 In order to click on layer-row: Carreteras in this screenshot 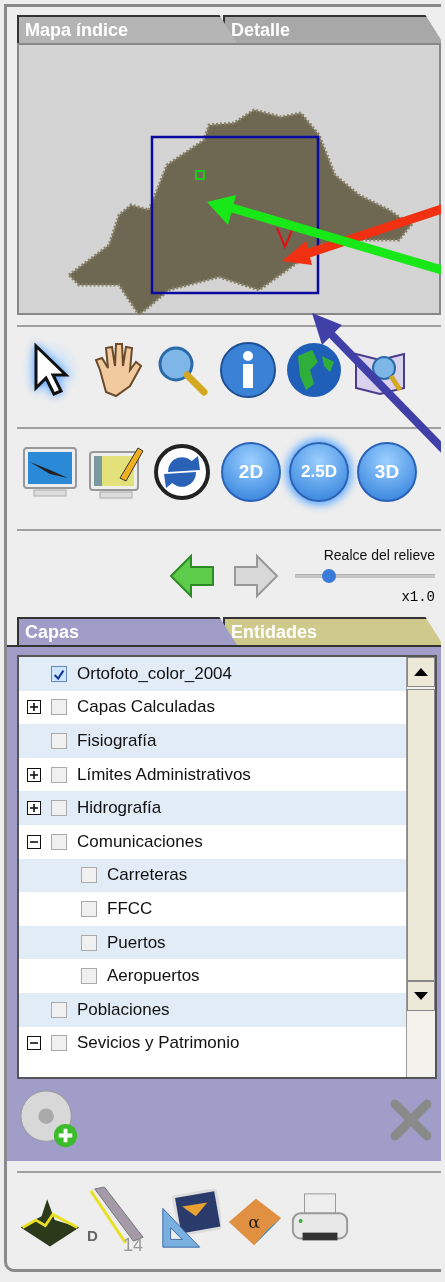, I will do `click(212, 875)`.